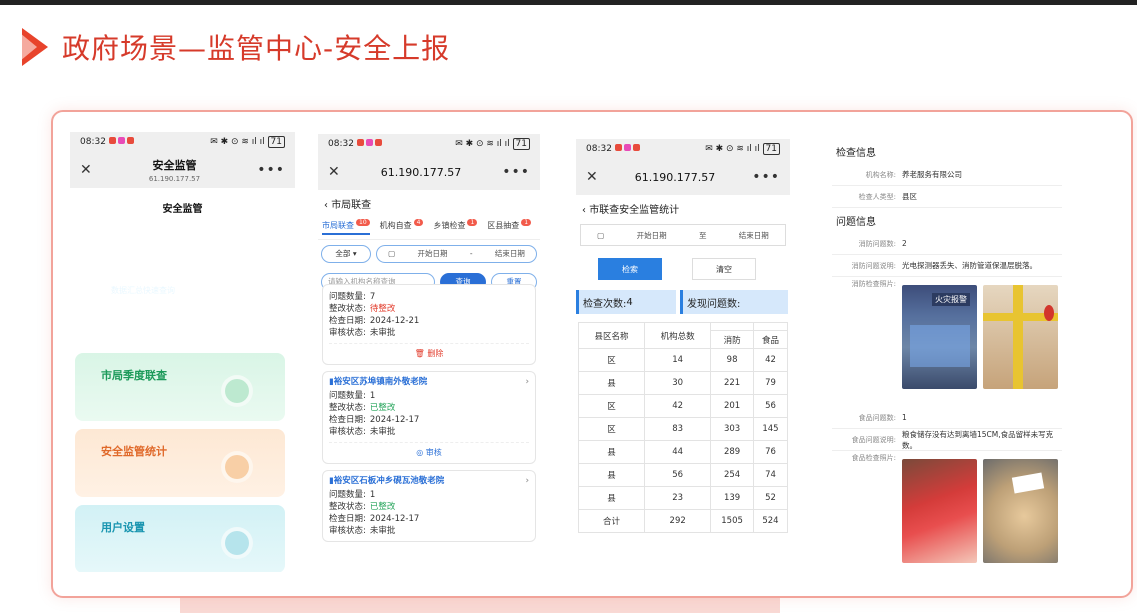 The width and height of the screenshot is (1137, 613). I want to click on clear-button: 清空, so click(724, 269).